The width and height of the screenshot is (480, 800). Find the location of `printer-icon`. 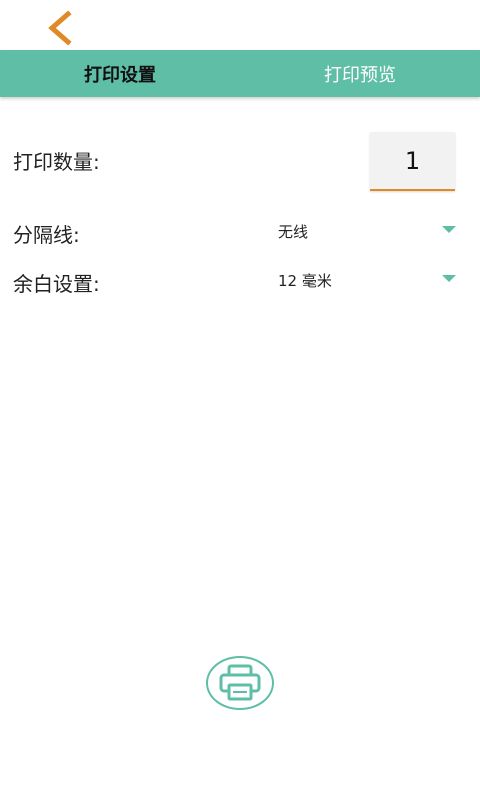

printer-icon is located at coordinates (240, 682).